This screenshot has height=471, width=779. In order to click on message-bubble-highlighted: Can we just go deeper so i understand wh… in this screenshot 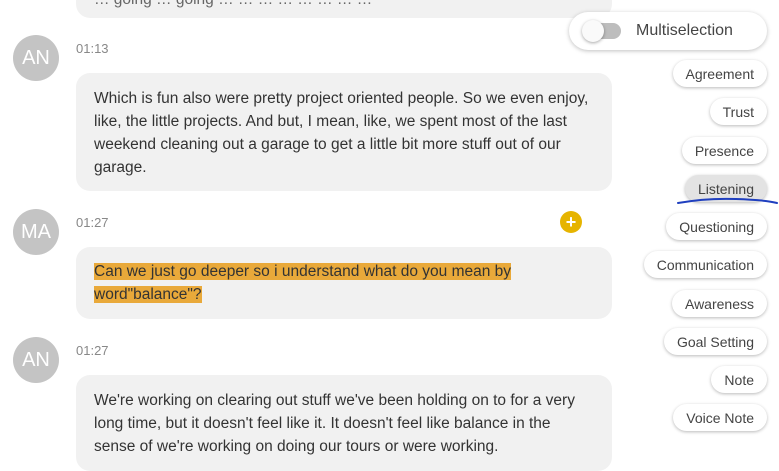, I will do `click(344, 283)`.